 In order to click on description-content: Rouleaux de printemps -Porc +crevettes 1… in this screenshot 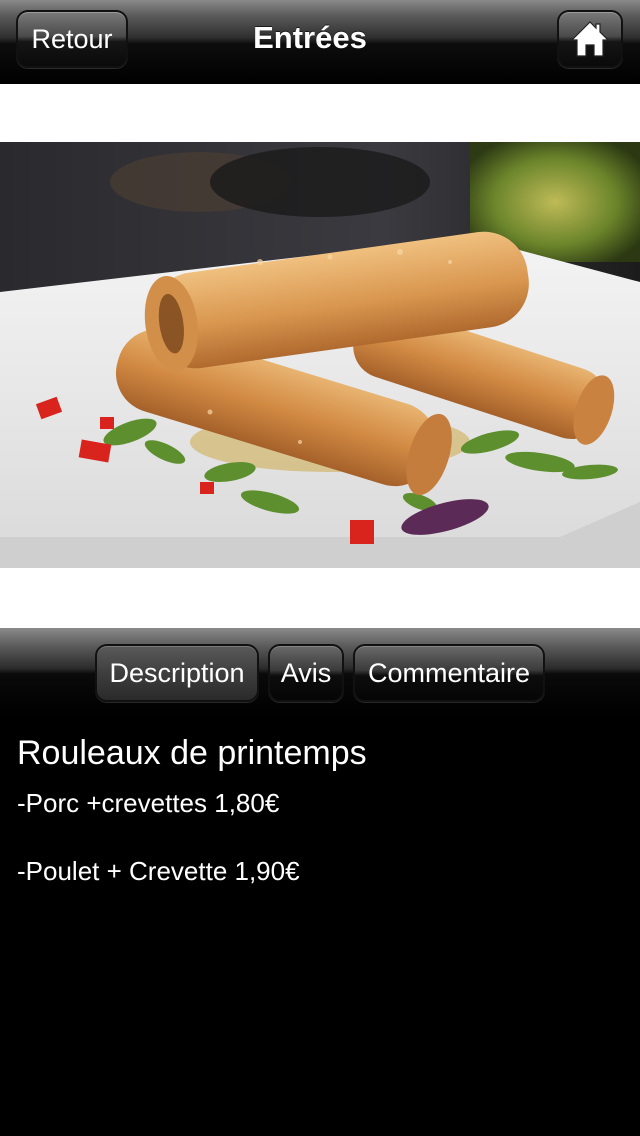, I will do `click(320, 809)`.